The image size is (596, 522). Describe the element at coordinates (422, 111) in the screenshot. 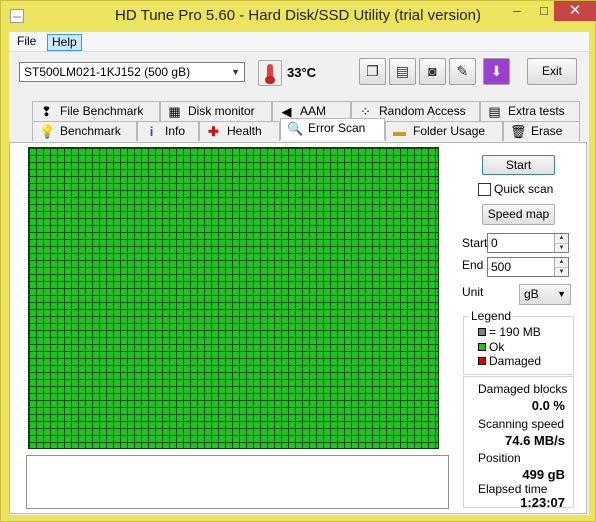

I see `tab-label: Random Access` at that location.